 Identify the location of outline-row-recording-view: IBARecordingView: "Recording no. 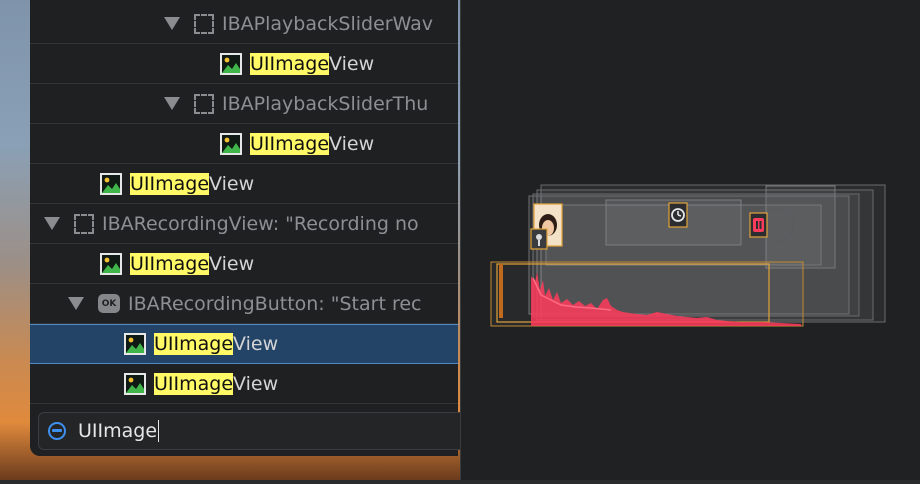
(244, 224).